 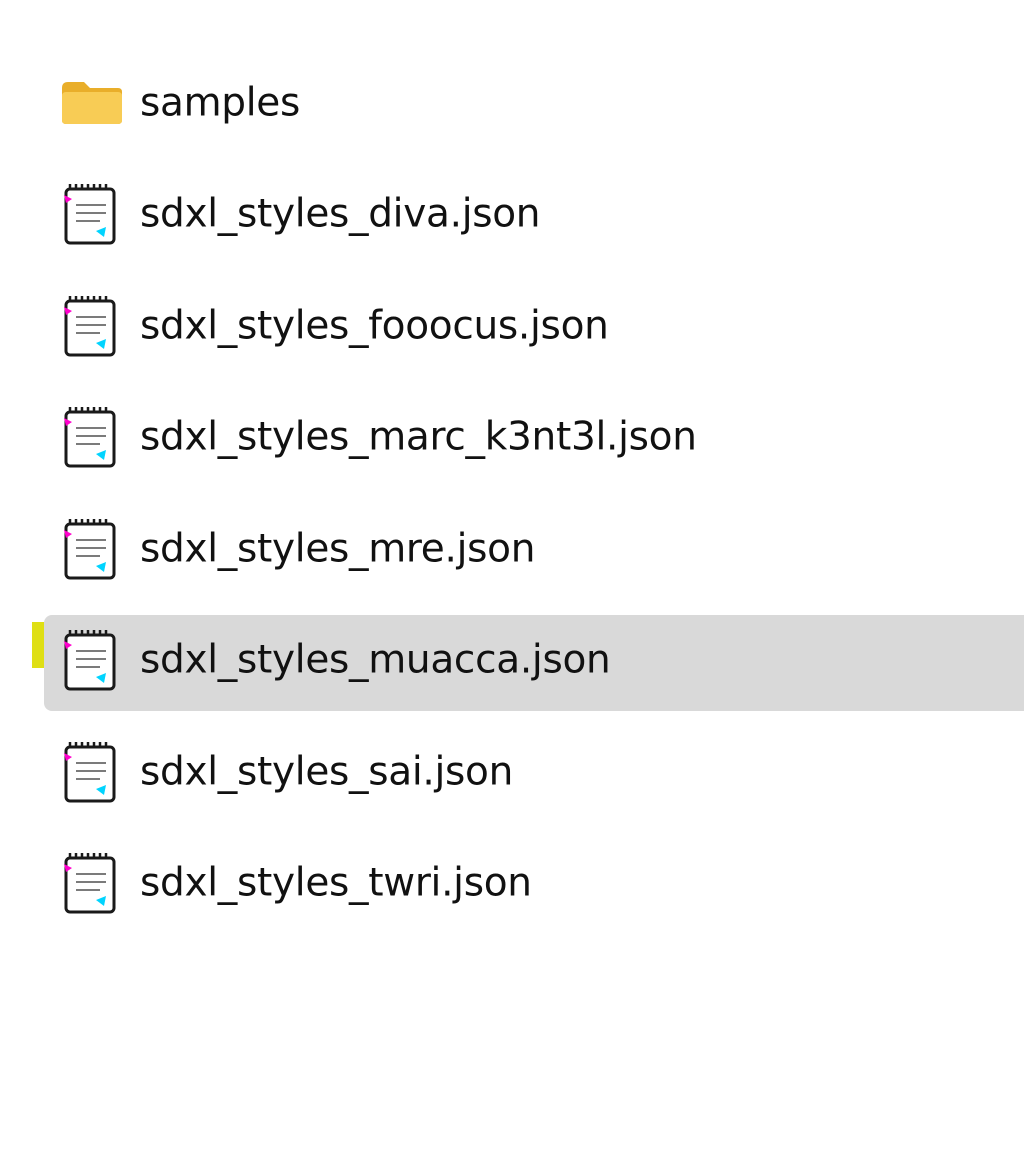 What do you see at coordinates (338, 549) in the screenshot?
I see `file-name: sdxl_styles_mre.json` at bounding box center [338, 549].